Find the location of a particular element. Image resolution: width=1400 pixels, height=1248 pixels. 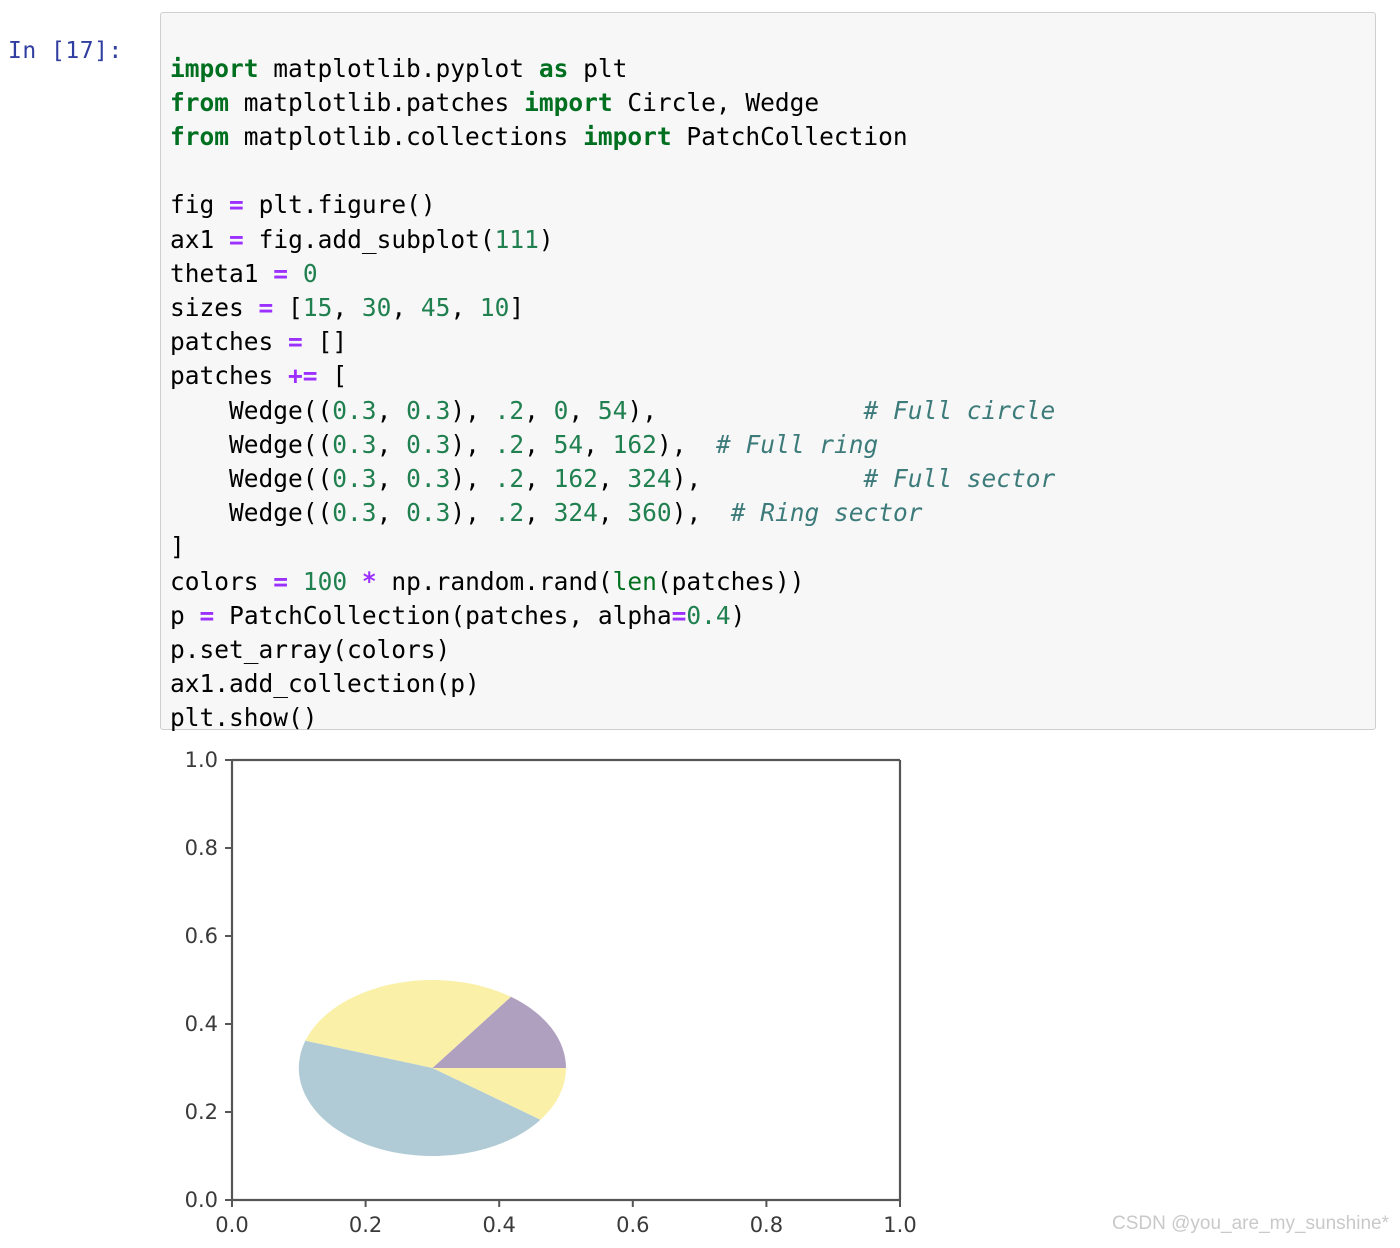

token-w4-cy: 0.3 is located at coordinates (428, 513).